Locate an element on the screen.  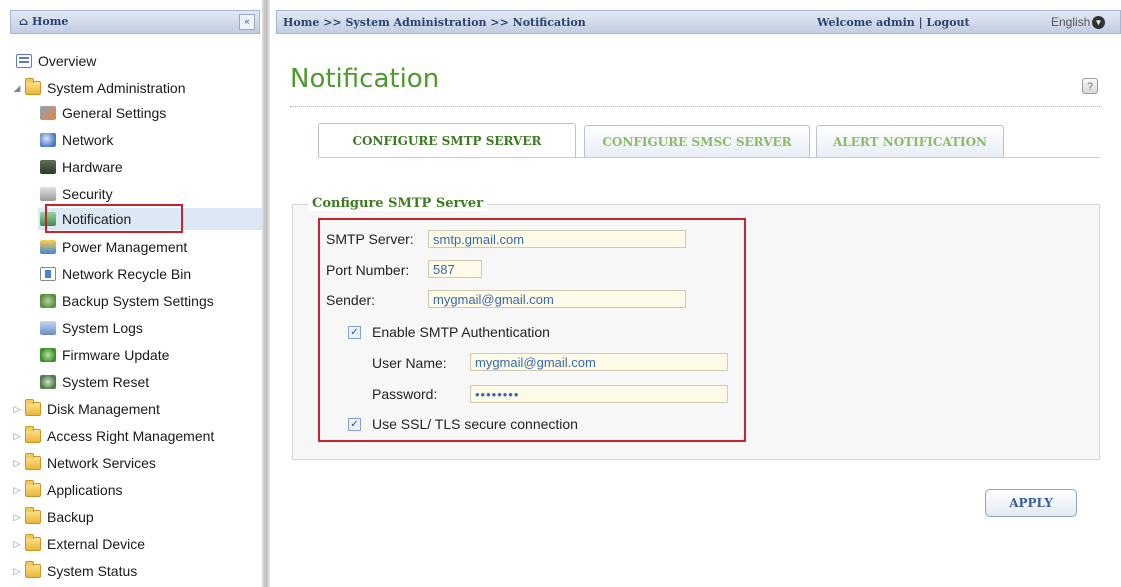
notification-icon is located at coordinates (48, 219).